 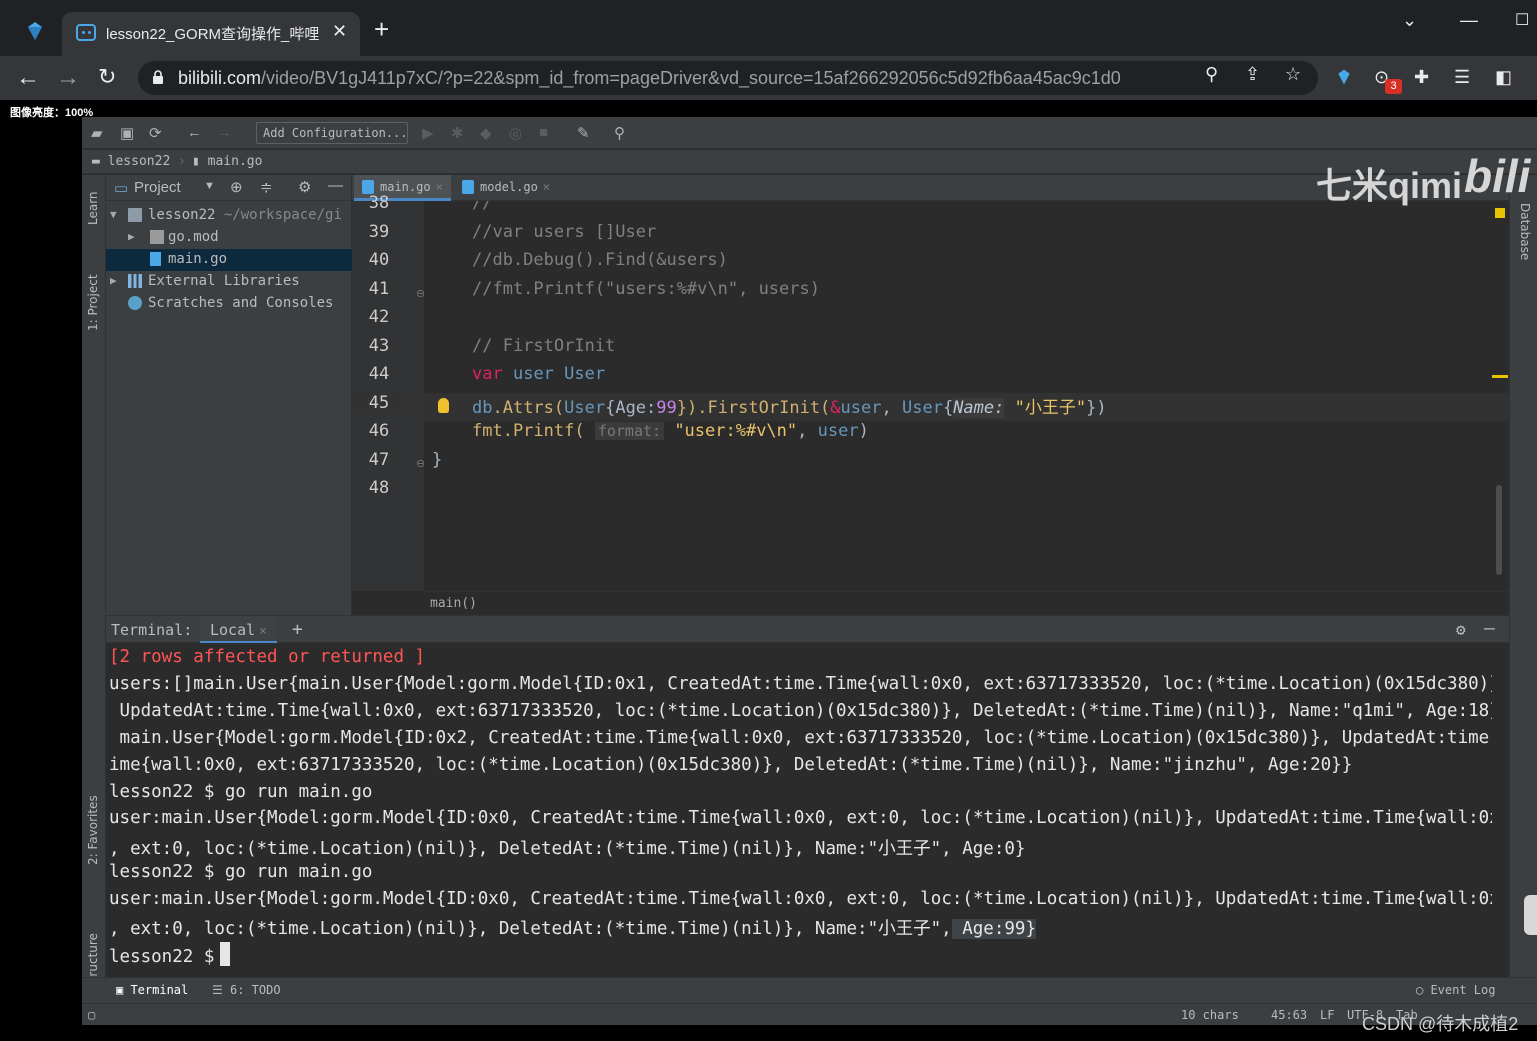 What do you see at coordinates (127, 133) in the screenshot?
I see `save-icon: ▣` at bounding box center [127, 133].